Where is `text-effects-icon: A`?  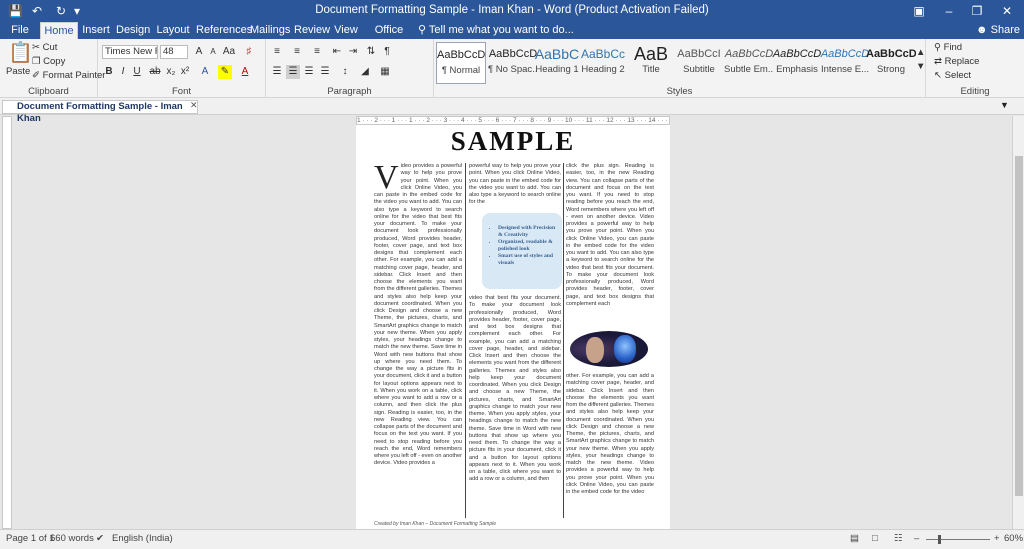
text-effects-icon: A is located at coordinates (205, 72).